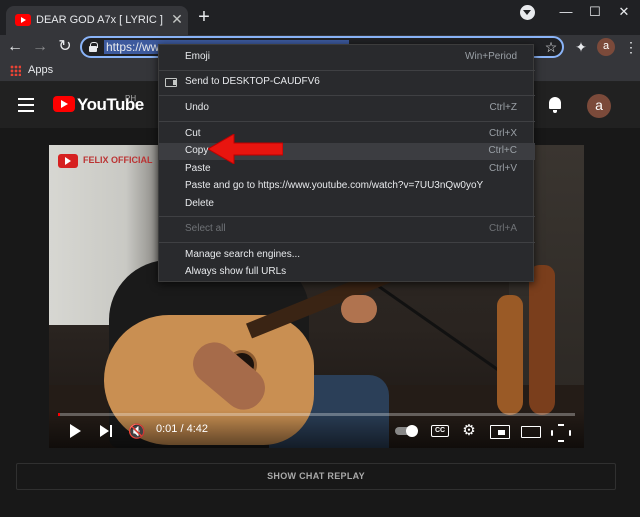  What do you see at coordinates (204, 17) in the screenshot?
I see `new-tab-button: +` at bounding box center [204, 17].